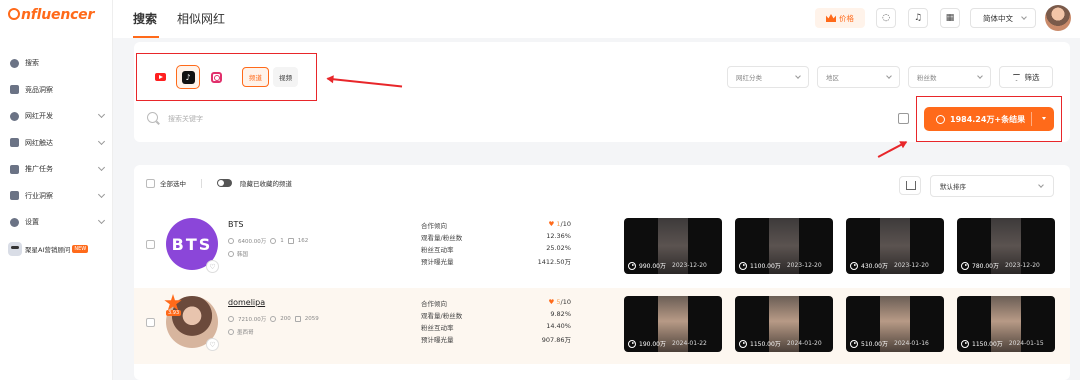 The width and height of the screenshot is (1080, 380). I want to click on sidebar-item-label: 搜索, so click(32, 63).